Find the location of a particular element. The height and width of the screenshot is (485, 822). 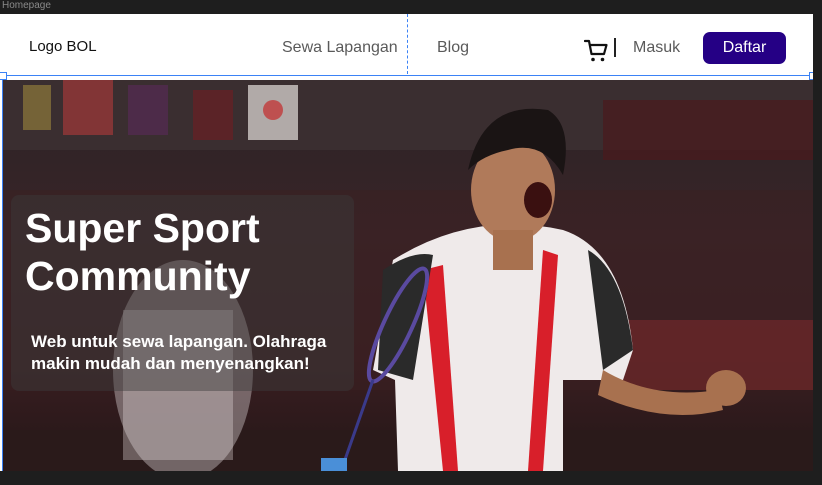

frame-label: Homepage is located at coordinates (26, 5).